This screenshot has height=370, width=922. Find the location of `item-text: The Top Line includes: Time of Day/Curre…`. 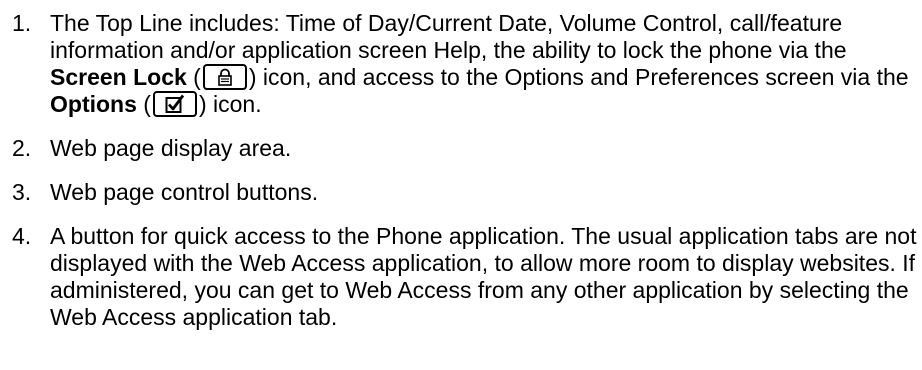

item-text: The Top Line includes: Time of Day/Curre… is located at coordinates (448, 36).